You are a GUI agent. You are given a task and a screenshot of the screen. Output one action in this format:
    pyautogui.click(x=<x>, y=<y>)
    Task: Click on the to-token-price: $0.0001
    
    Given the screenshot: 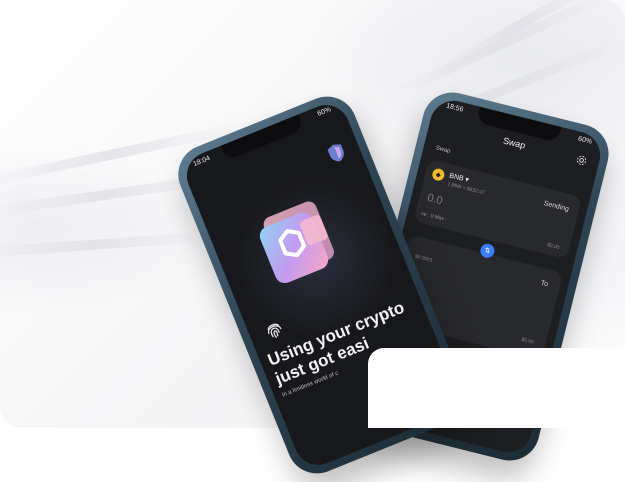 What is the action you would take?
    pyautogui.click(x=424, y=258)
    